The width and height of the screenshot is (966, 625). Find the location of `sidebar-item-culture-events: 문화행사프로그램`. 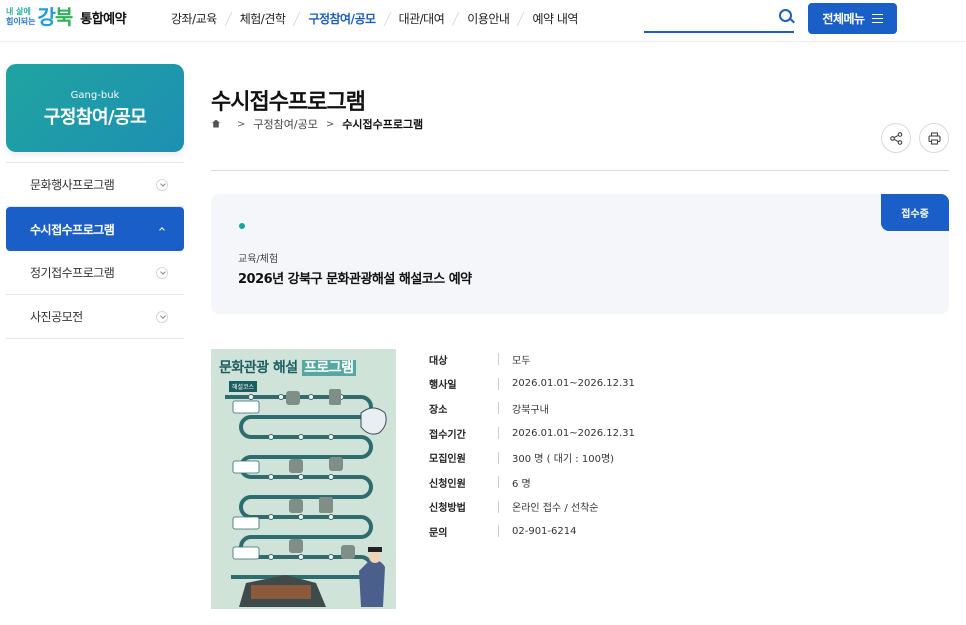

sidebar-item-culture-events: 문화행사프로그램 is located at coordinates (95, 185).